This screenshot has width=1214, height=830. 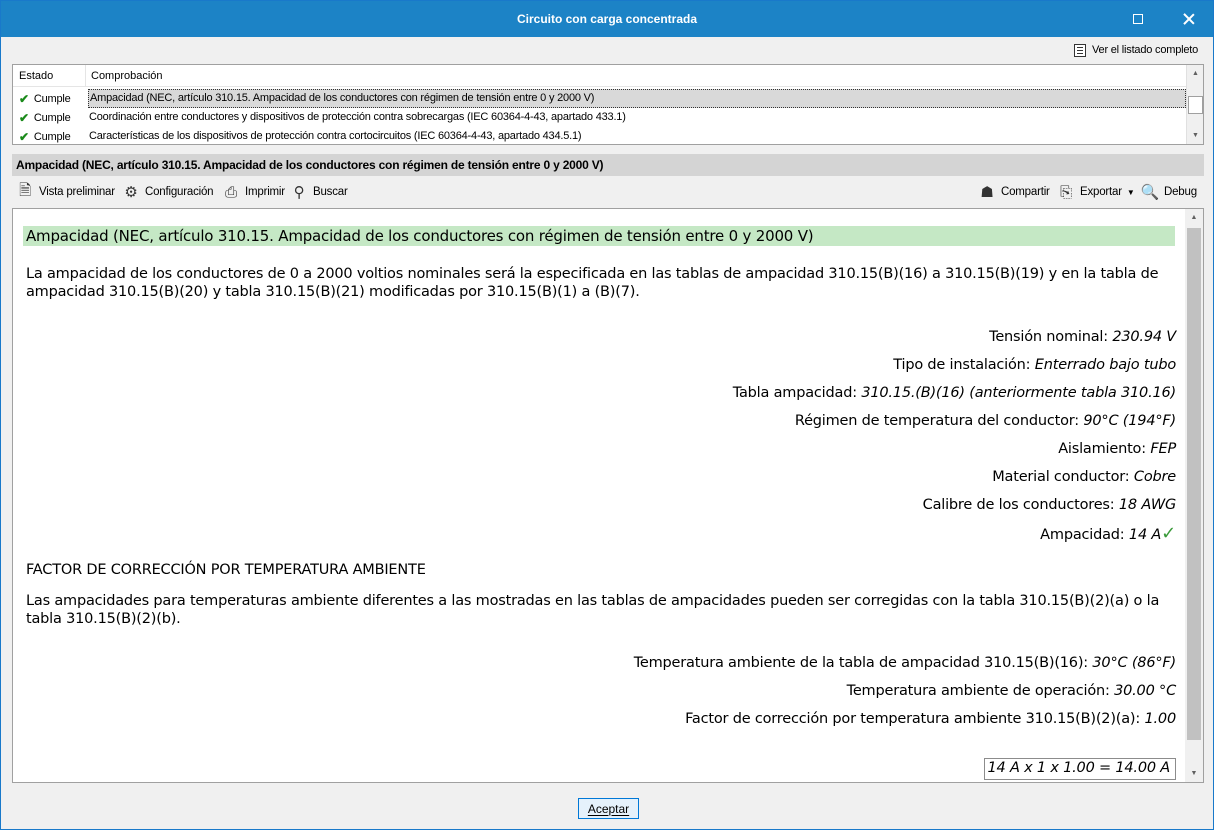 I want to click on list-icon, so click(x=1080, y=50).